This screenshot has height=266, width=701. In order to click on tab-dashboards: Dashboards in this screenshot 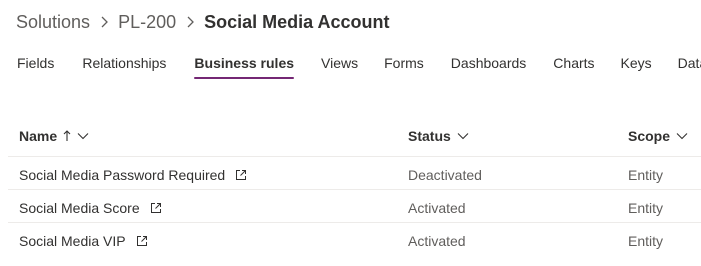, I will do `click(489, 66)`.